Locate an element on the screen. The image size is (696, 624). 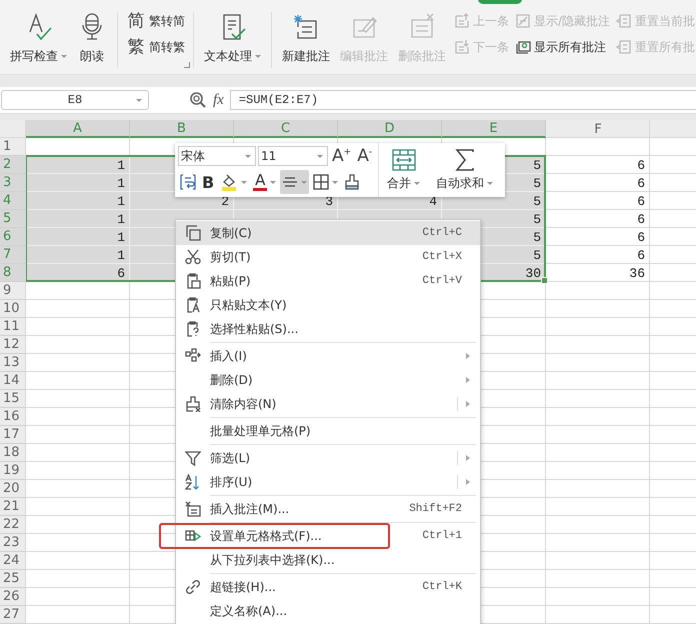
row-header: 21 is located at coordinates (13, 507).